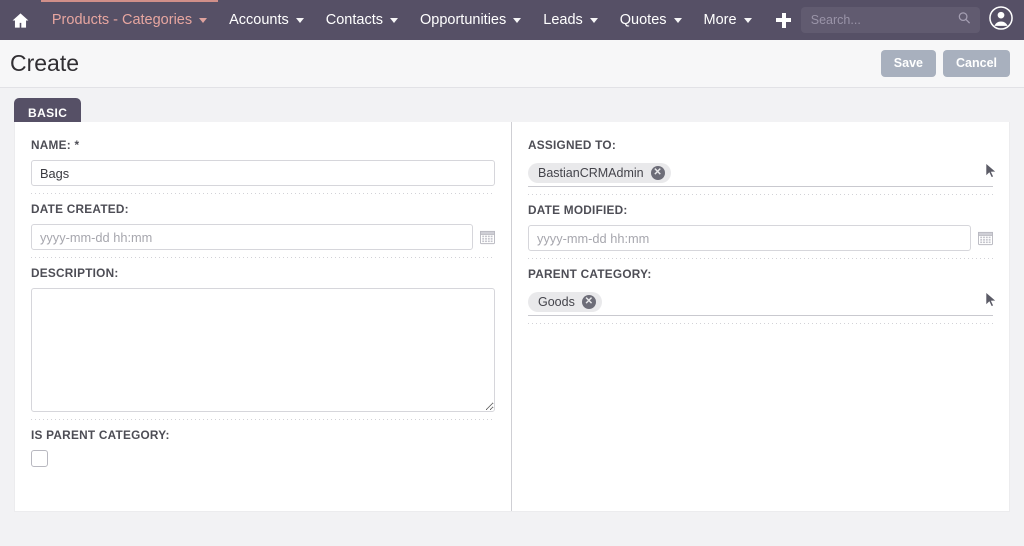  I want to click on nav-item-more: More, so click(728, 20).